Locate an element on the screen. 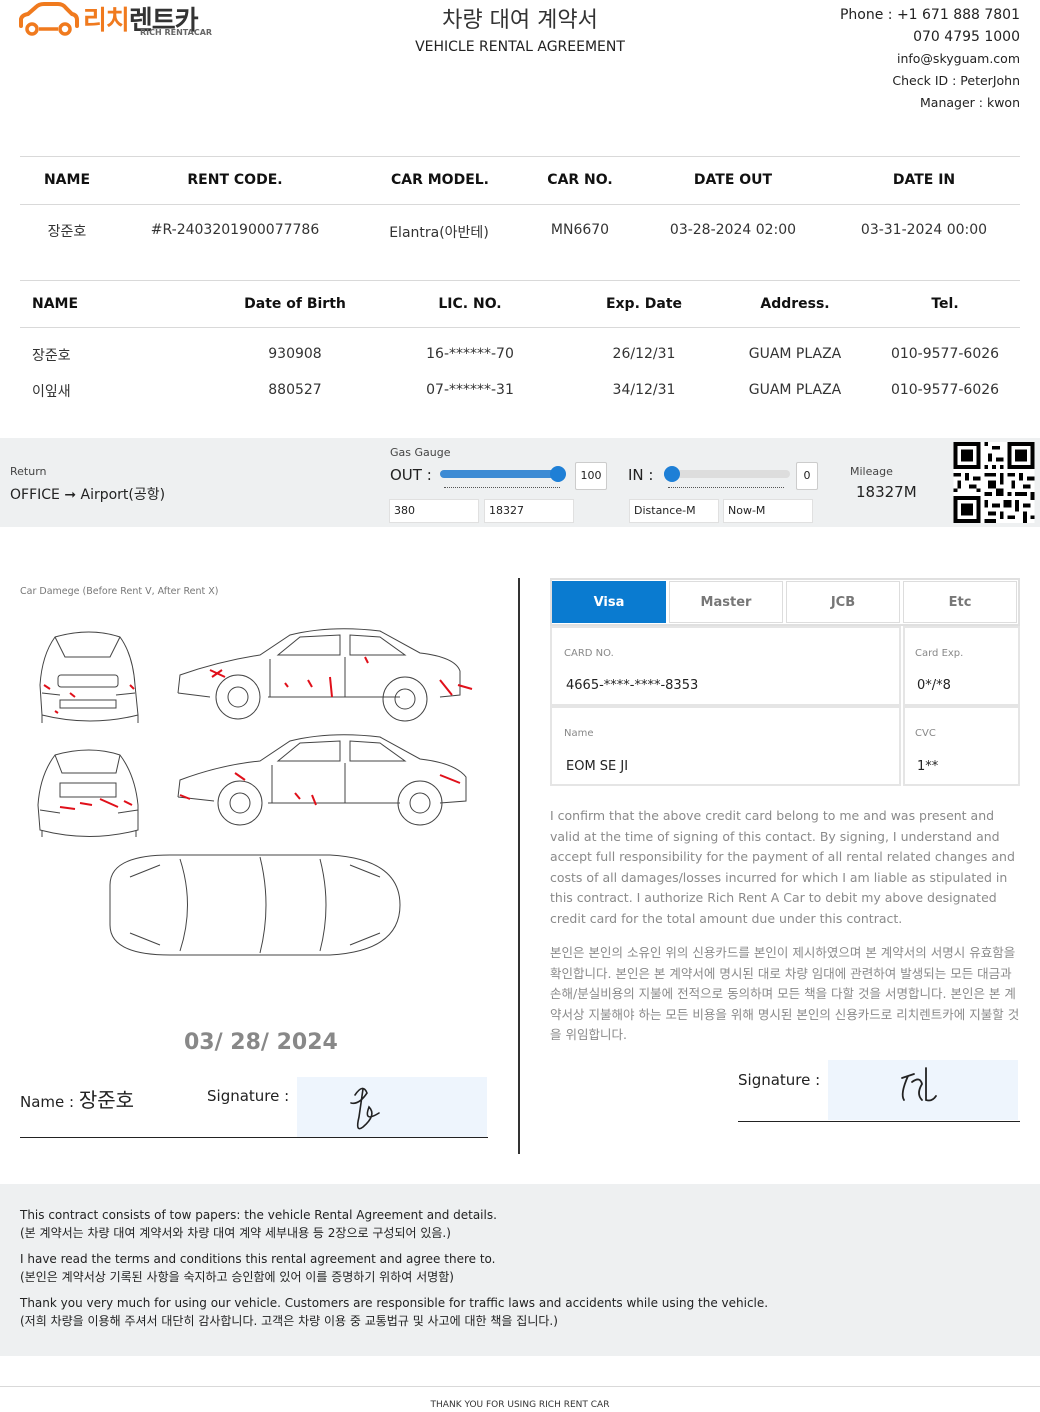  damage-caption: Car Damege (Before Rent V, After Rent X) is located at coordinates (119, 591).